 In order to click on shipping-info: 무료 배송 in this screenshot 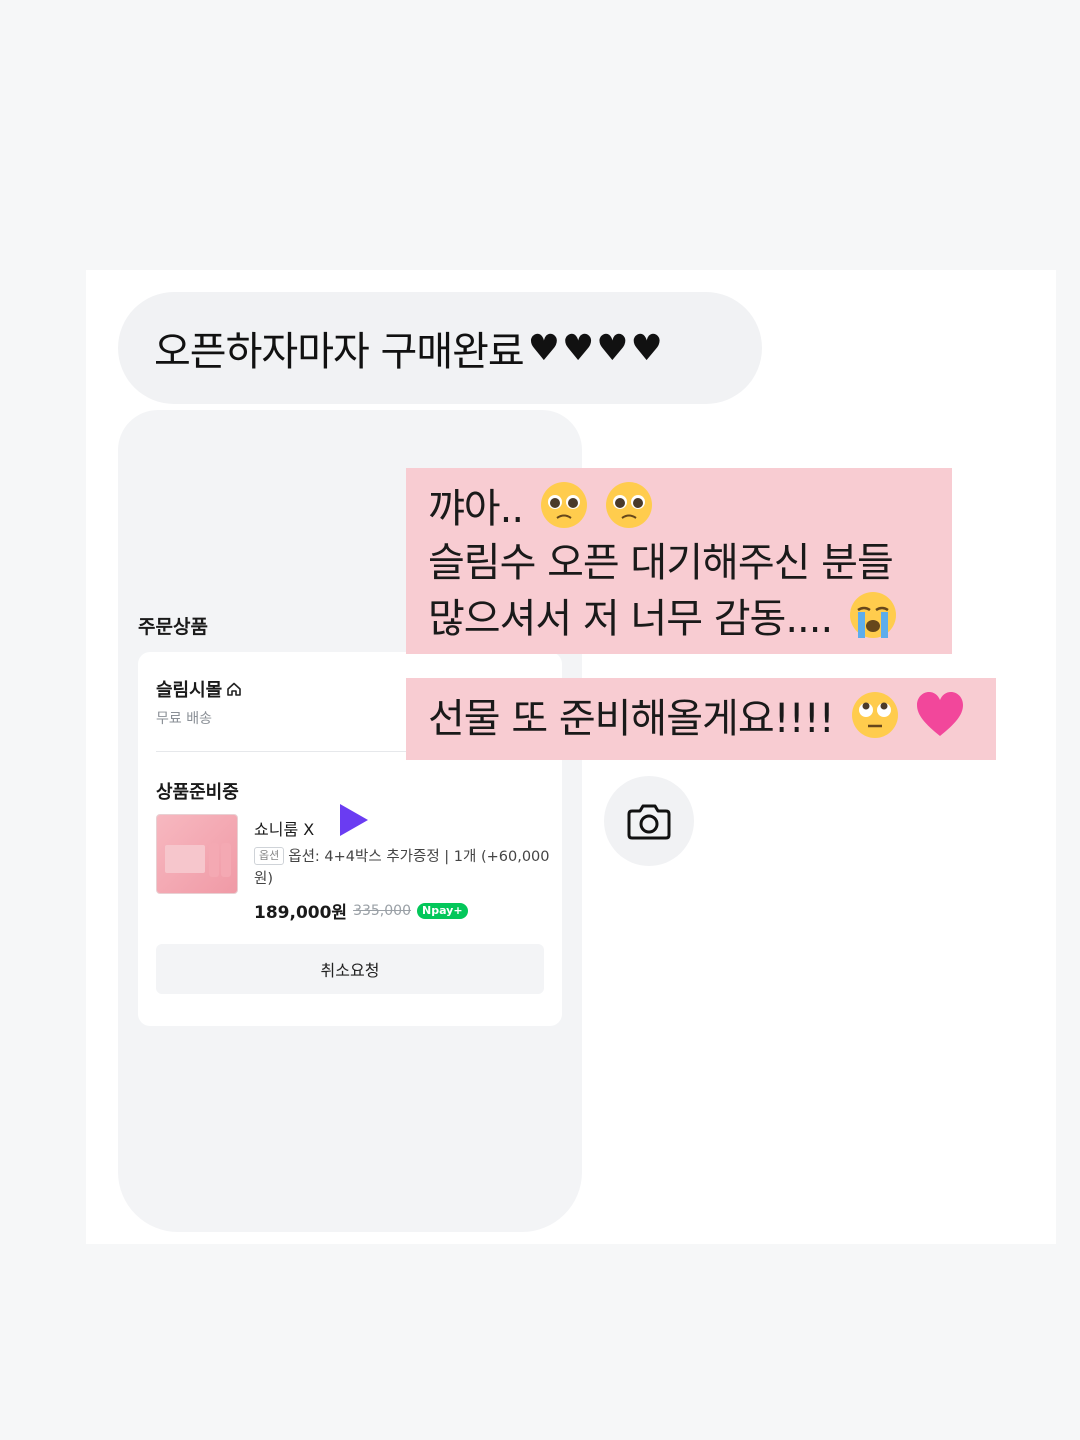, I will do `click(184, 719)`.